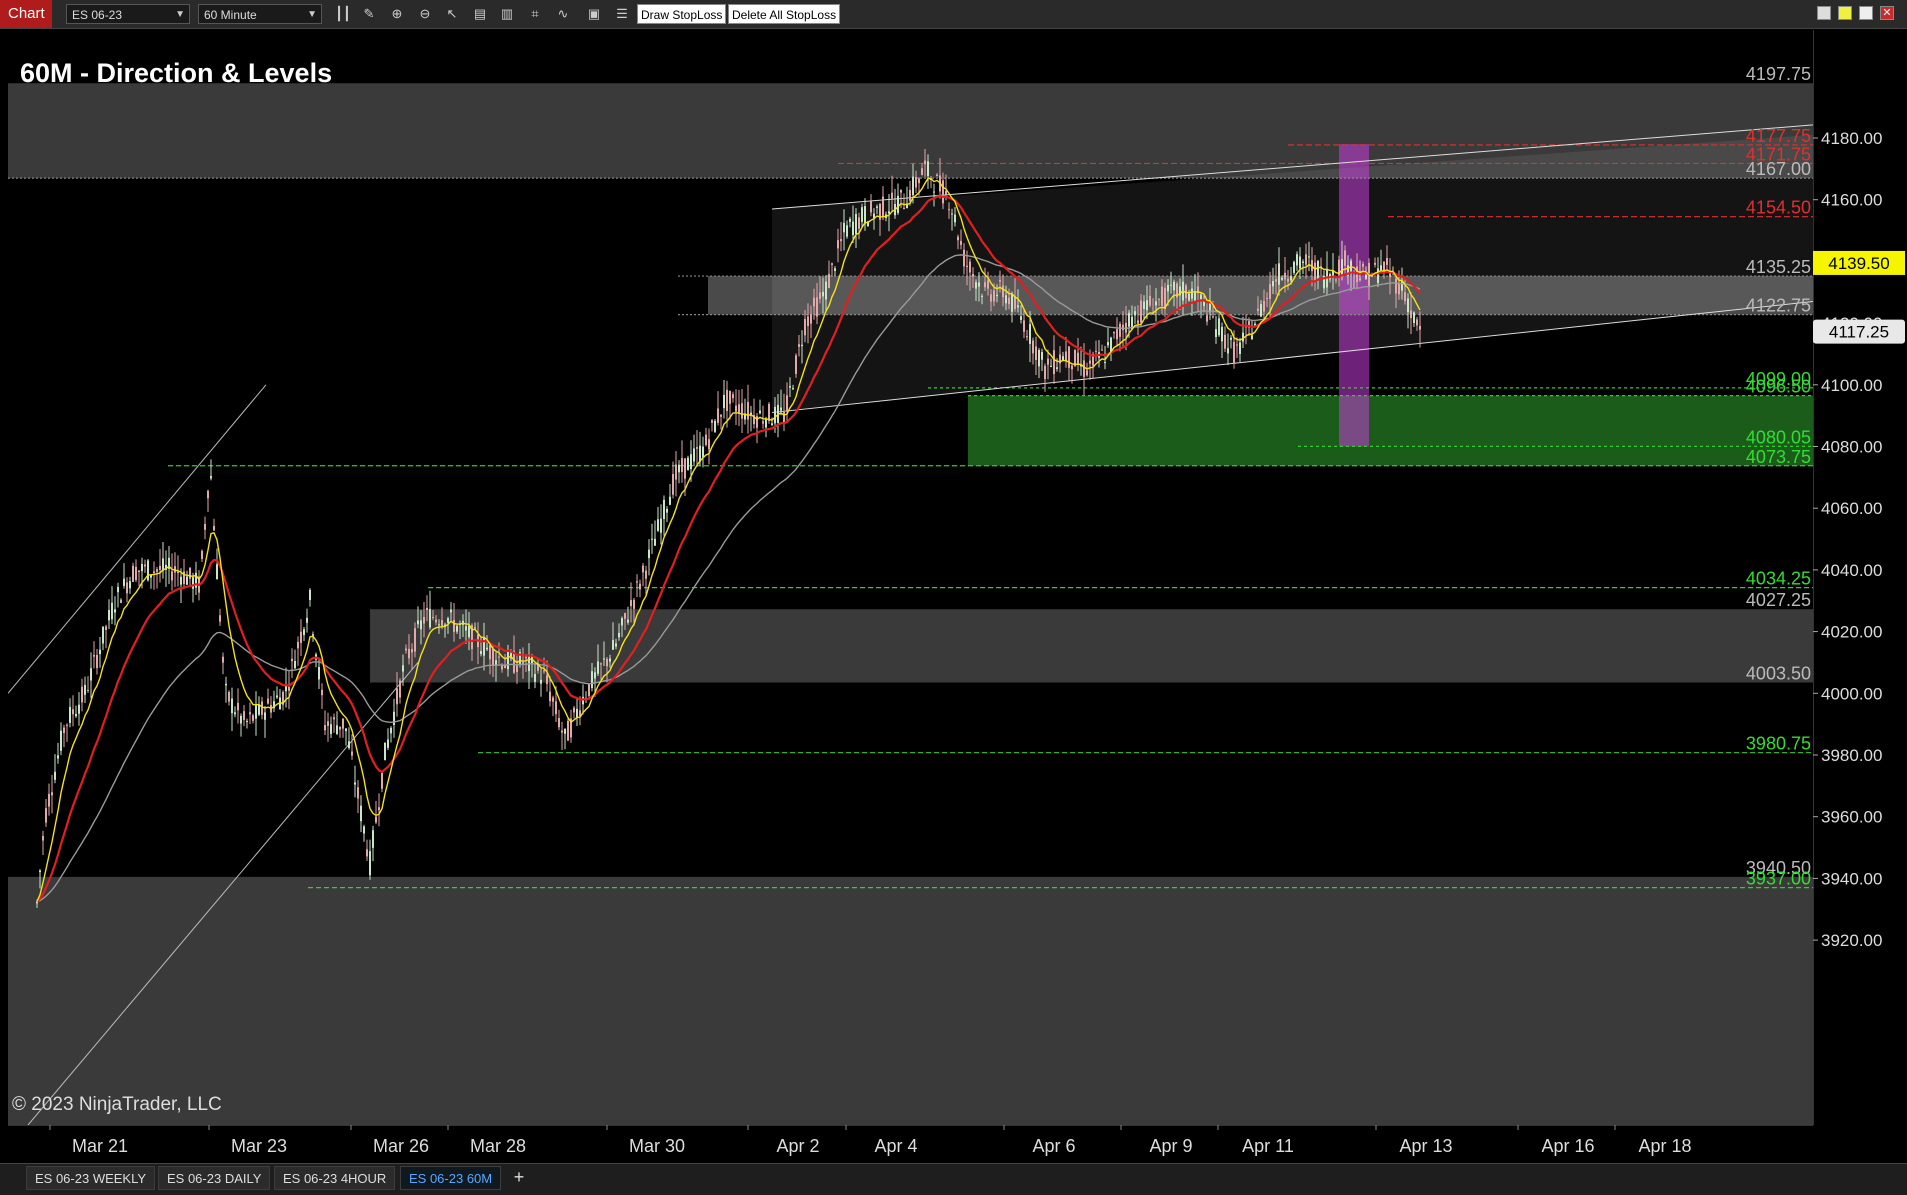 The height and width of the screenshot is (1195, 1907). I want to click on draw-stoploss-button: Draw StopLoss, so click(682, 14).